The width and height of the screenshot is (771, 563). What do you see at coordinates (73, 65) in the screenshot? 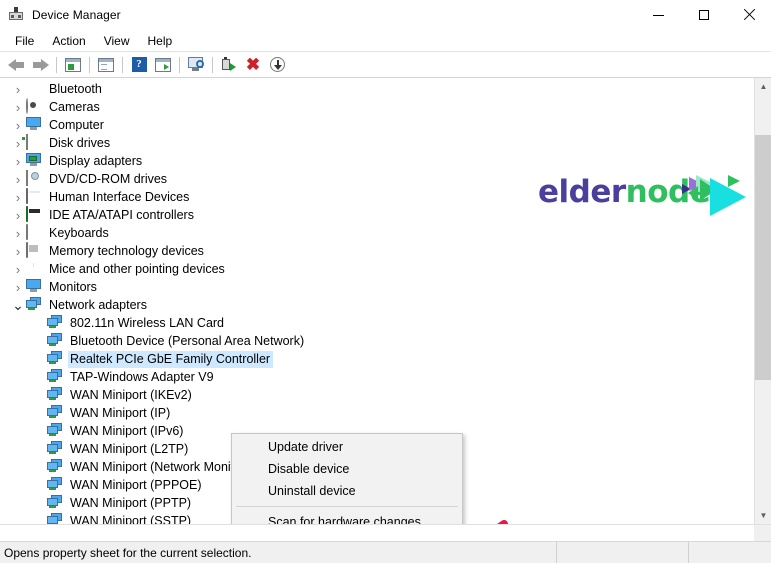
I see `show-hide-console-tree-button` at bounding box center [73, 65].